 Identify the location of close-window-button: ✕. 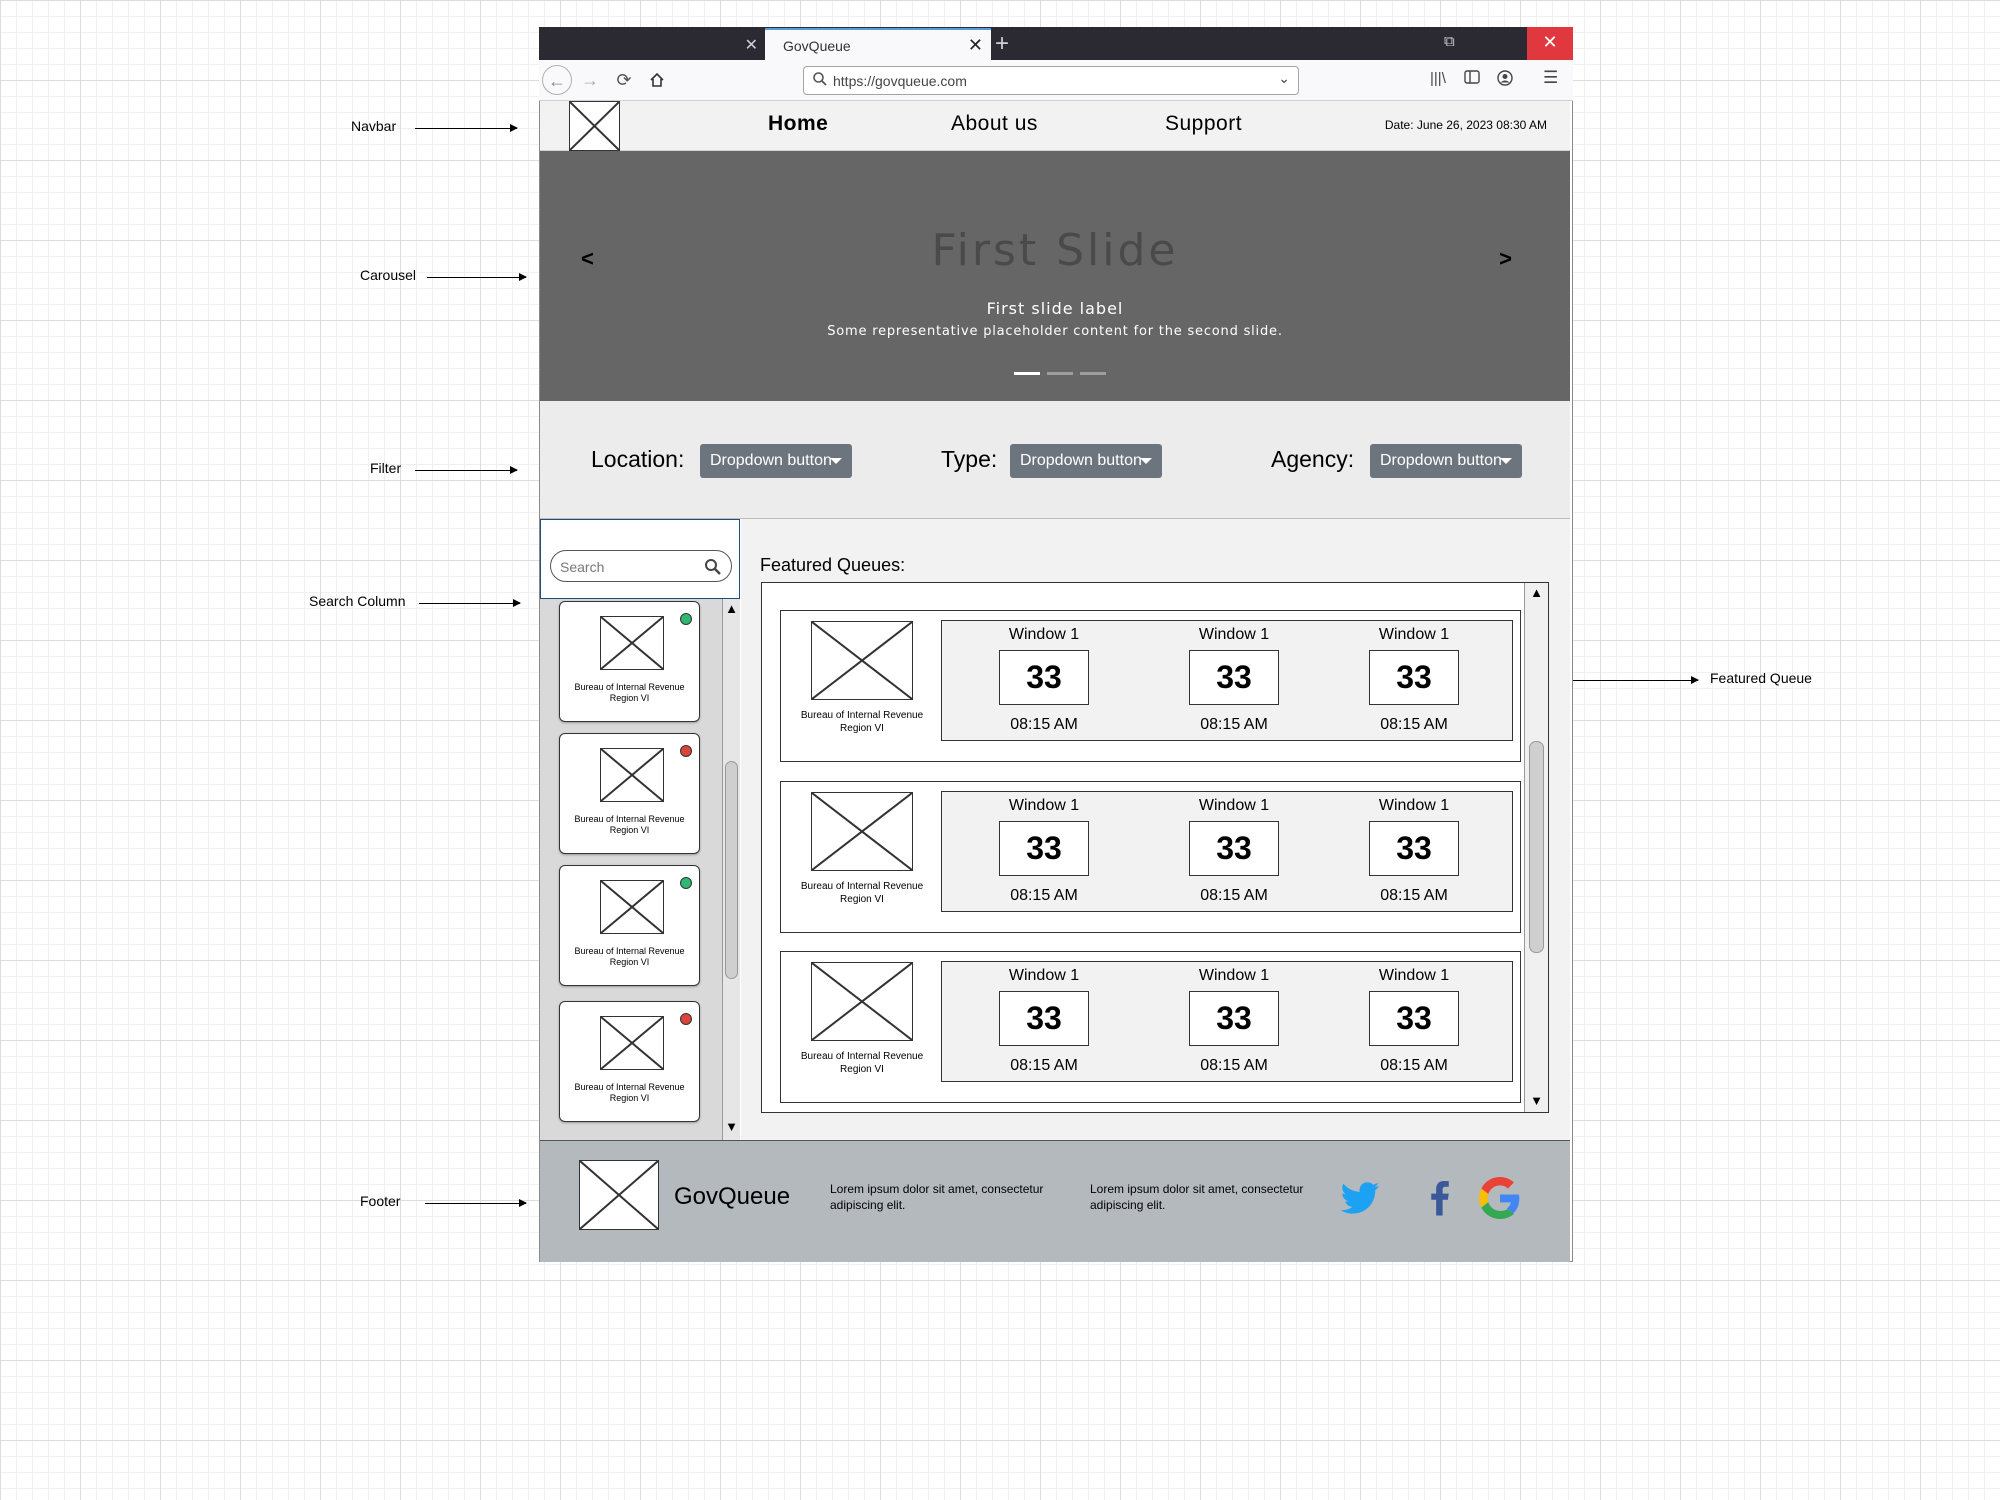
(1550, 43).